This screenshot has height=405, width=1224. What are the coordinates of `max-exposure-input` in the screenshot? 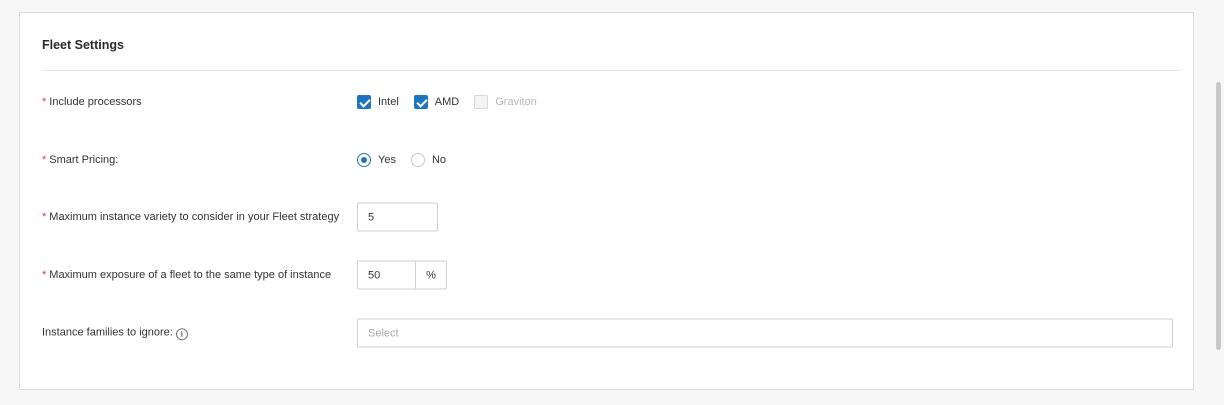 It's located at (387, 275).